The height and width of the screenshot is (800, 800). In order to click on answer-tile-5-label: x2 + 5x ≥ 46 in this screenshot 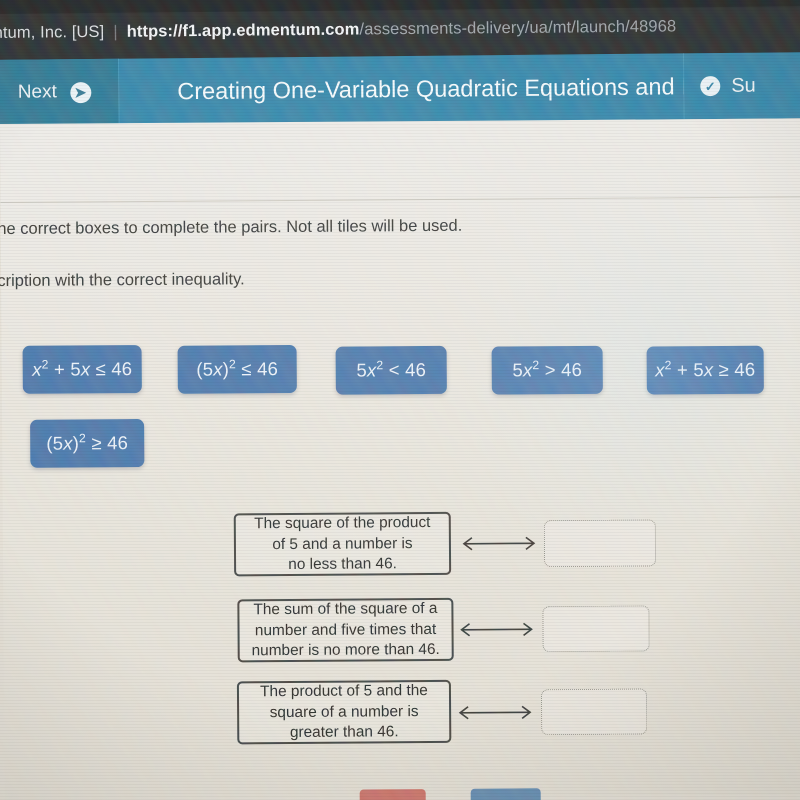, I will do `click(705, 369)`.